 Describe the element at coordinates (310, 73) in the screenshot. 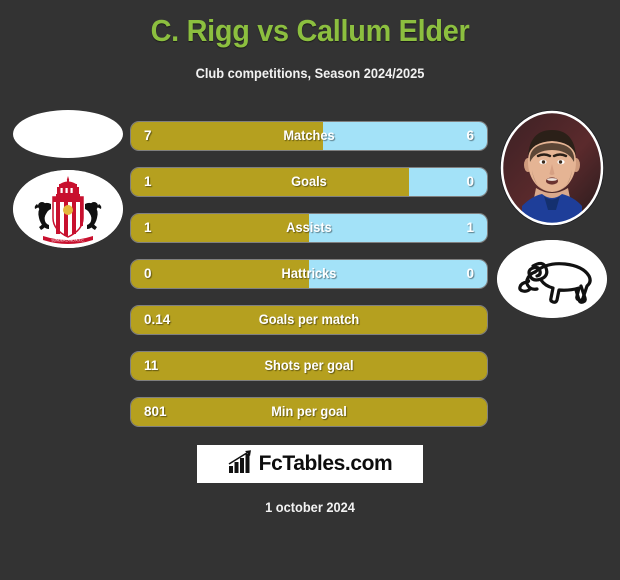

I see `page-subtitle: Club competitions, Season 2024/2025` at that location.